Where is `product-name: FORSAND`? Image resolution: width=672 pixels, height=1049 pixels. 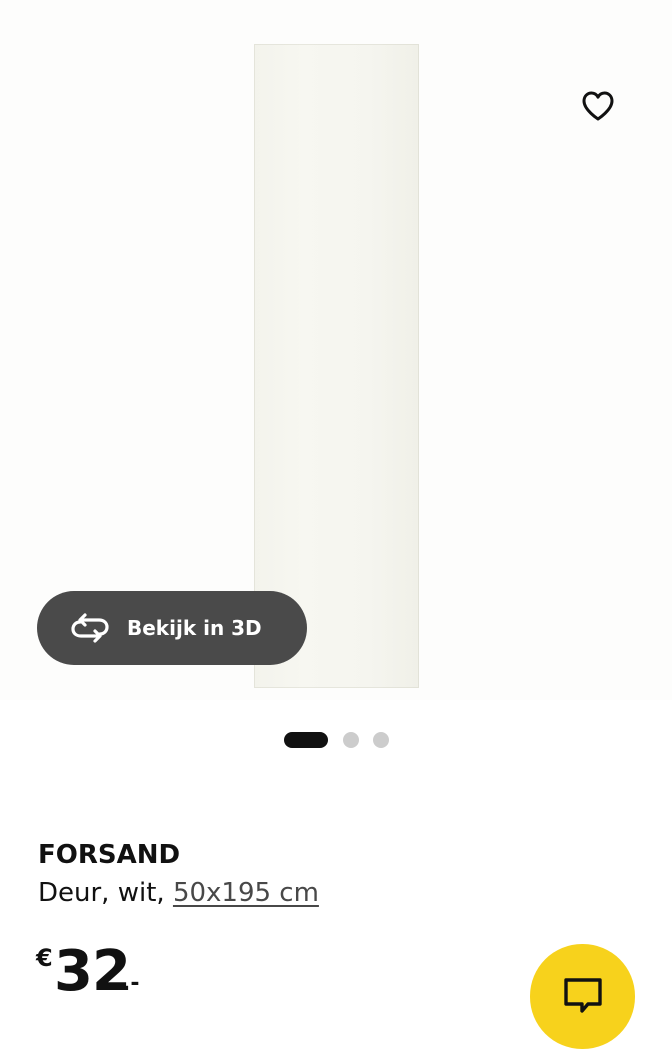 product-name: FORSAND is located at coordinates (109, 855).